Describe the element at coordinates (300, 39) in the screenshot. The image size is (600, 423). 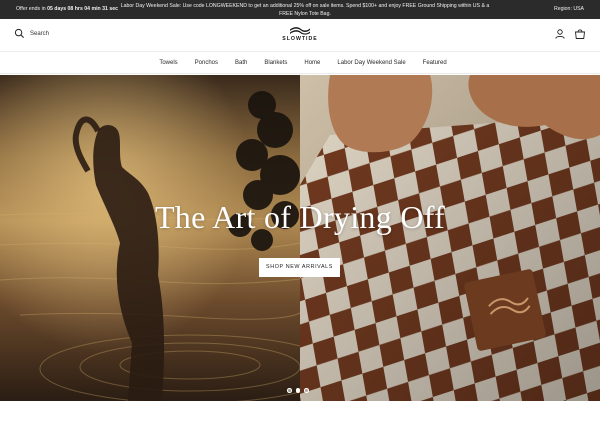
I see `logo-text: SLOWTIDE` at that location.